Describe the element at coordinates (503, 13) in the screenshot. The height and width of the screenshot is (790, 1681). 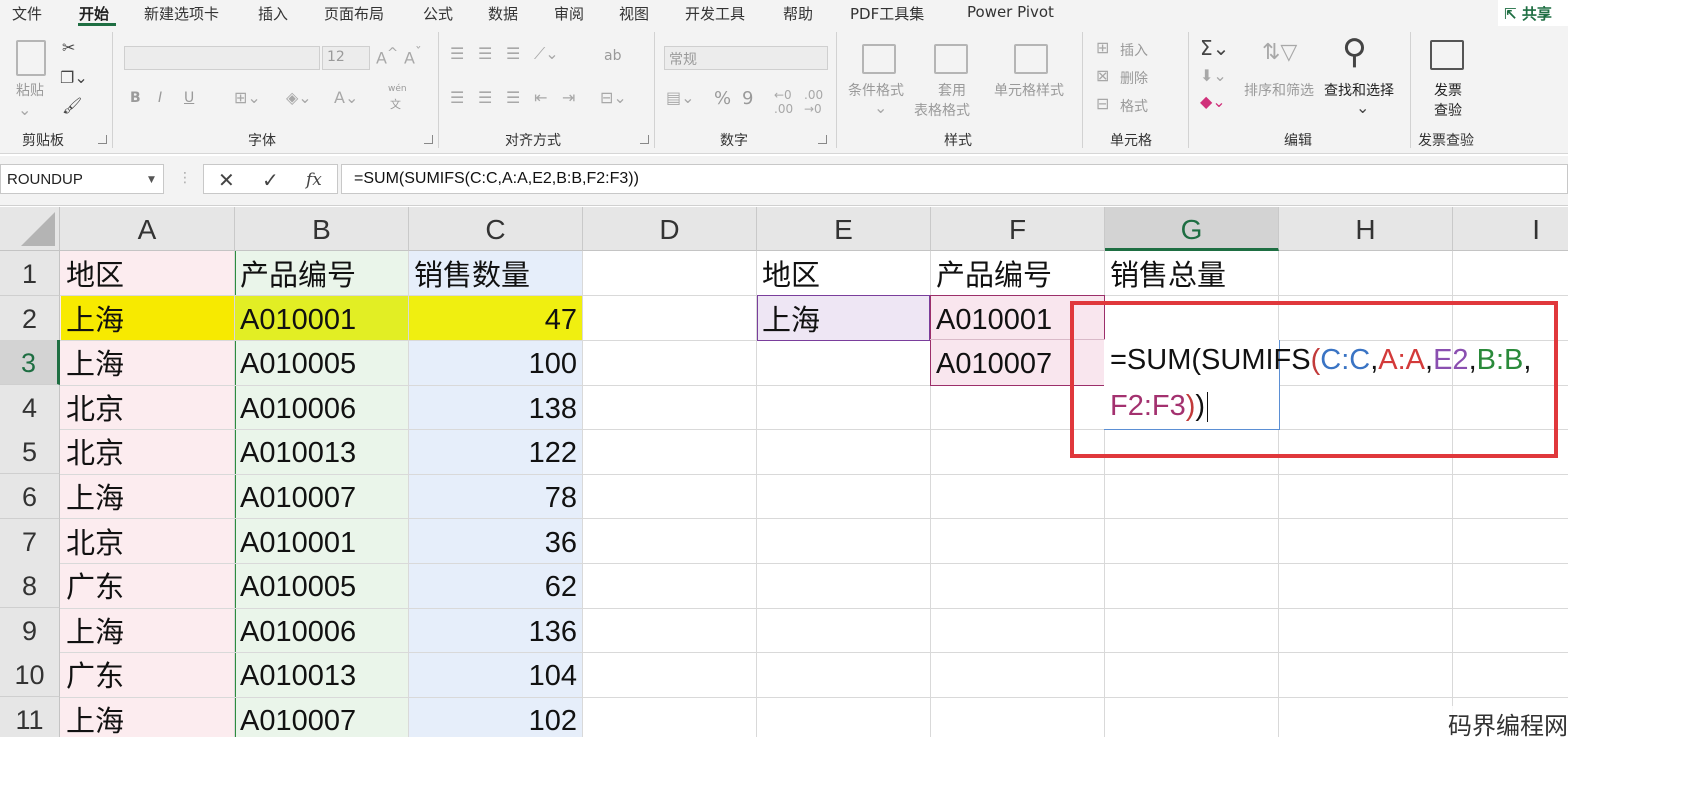
I see `tab-data: 数据` at that location.